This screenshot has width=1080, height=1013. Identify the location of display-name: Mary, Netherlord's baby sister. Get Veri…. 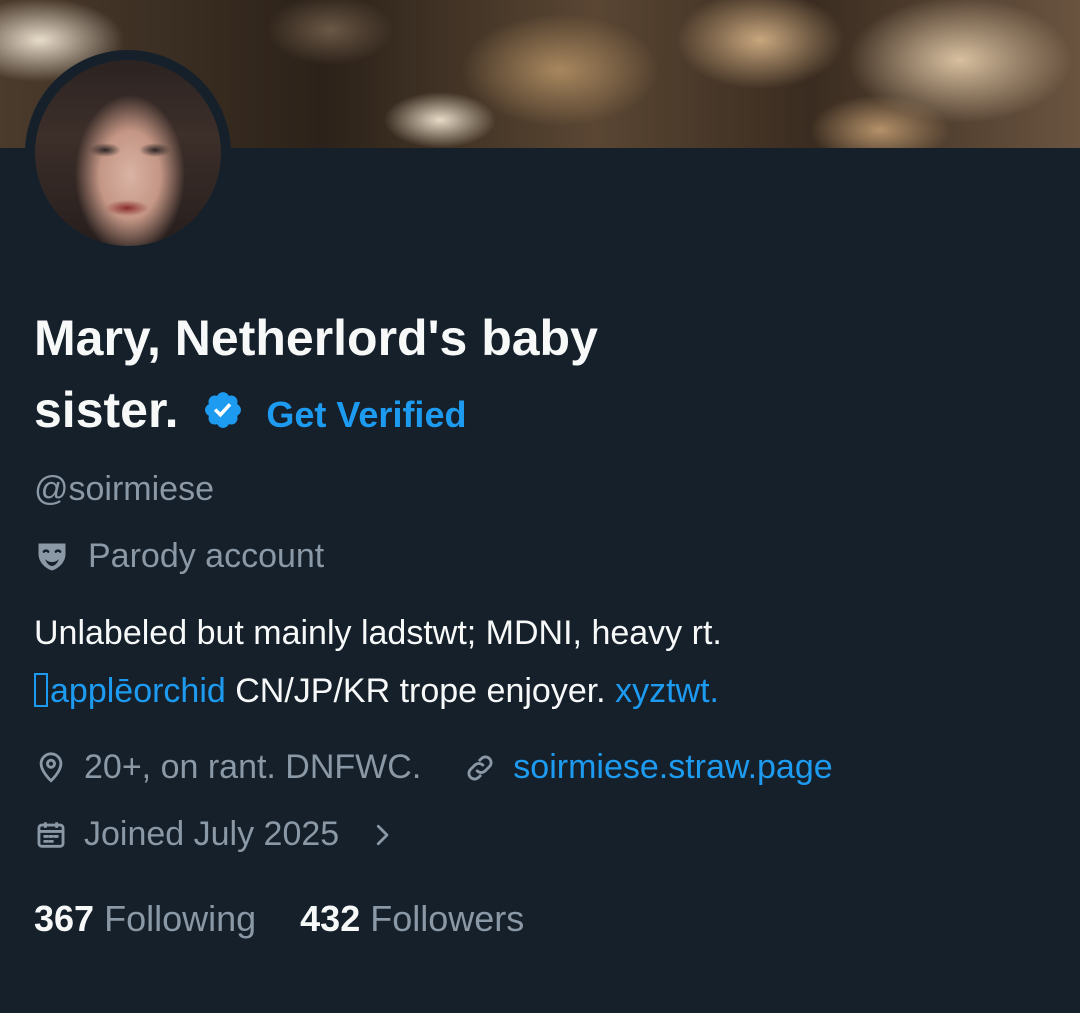
(384, 376).